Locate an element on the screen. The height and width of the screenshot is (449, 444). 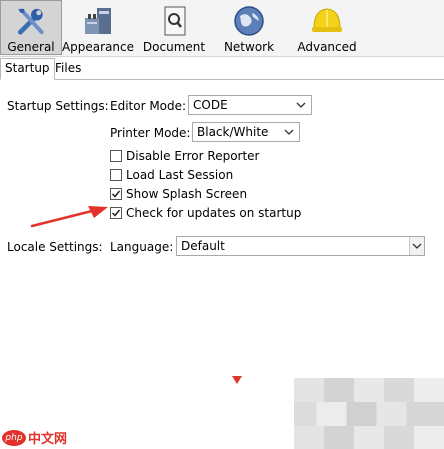
printer-mode-select: Black/White is located at coordinates (246, 132).